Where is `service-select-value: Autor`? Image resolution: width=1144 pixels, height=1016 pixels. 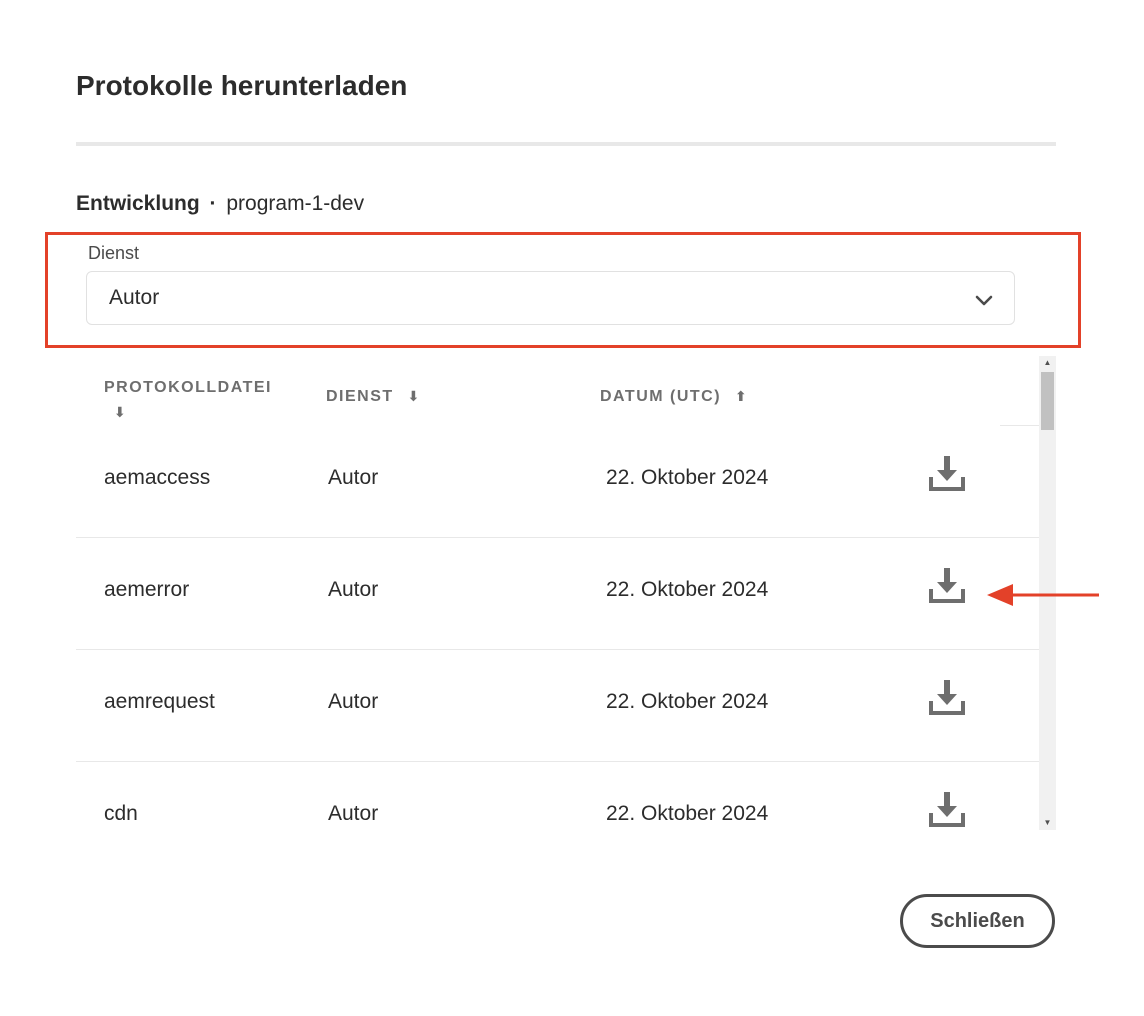 service-select-value: Autor is located at coordinates (134, 297).